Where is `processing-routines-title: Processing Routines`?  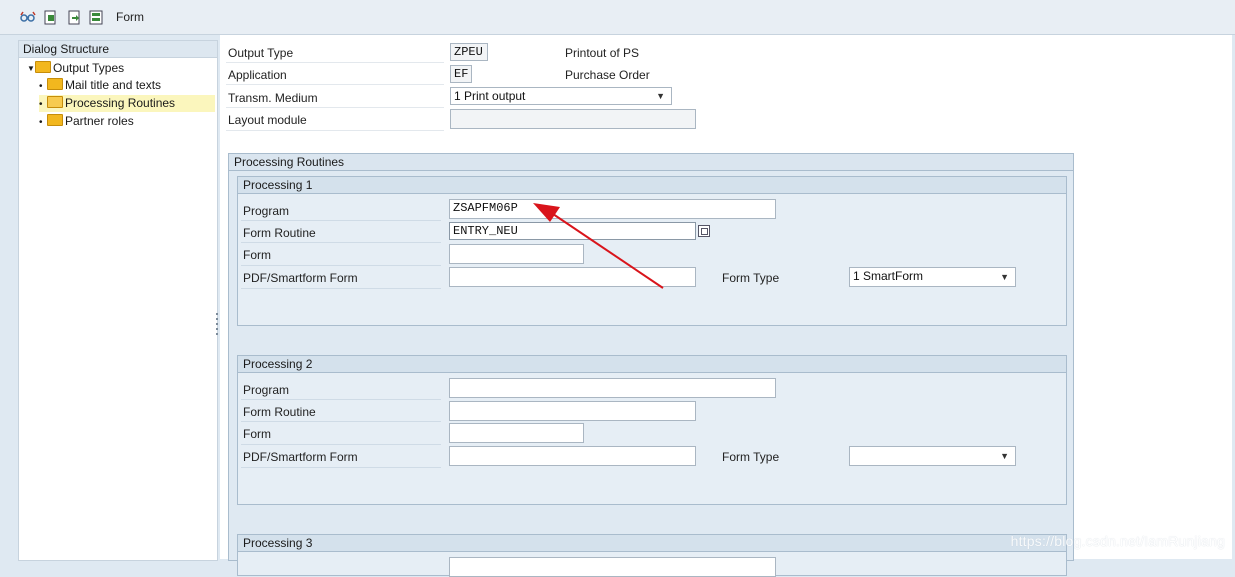
processing-routines-title: Processing Routines is located at coordinates (651, 162).